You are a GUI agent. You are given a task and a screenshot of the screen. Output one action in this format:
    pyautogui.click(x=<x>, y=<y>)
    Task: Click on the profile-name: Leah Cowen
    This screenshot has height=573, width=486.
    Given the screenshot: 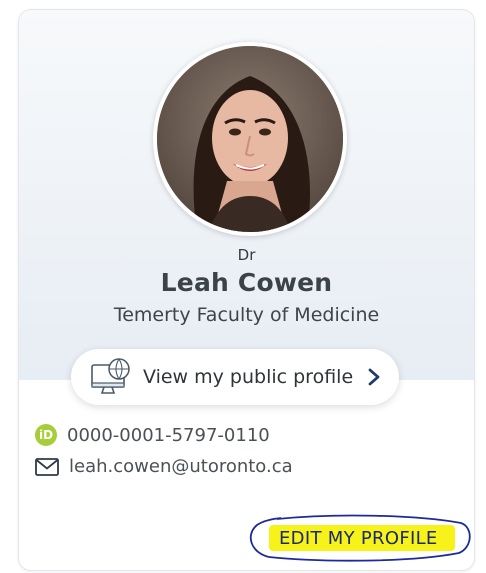 What is the action you would take?
    pyautogui.click(x=246, y=282)
    